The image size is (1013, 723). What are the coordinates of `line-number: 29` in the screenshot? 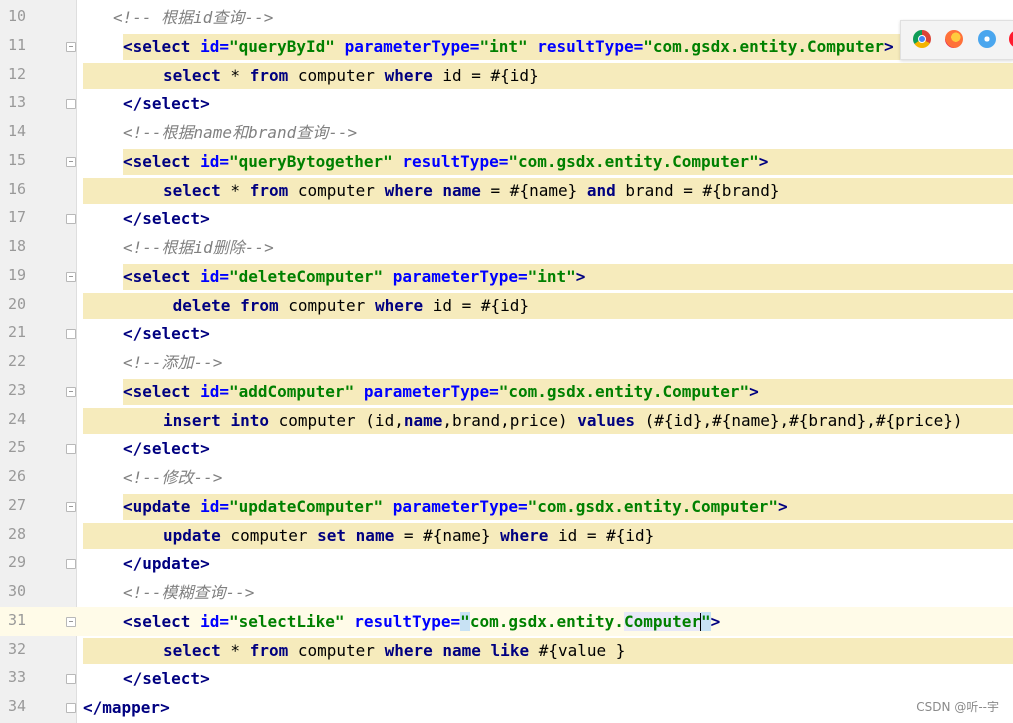 It's located at (16, 562).